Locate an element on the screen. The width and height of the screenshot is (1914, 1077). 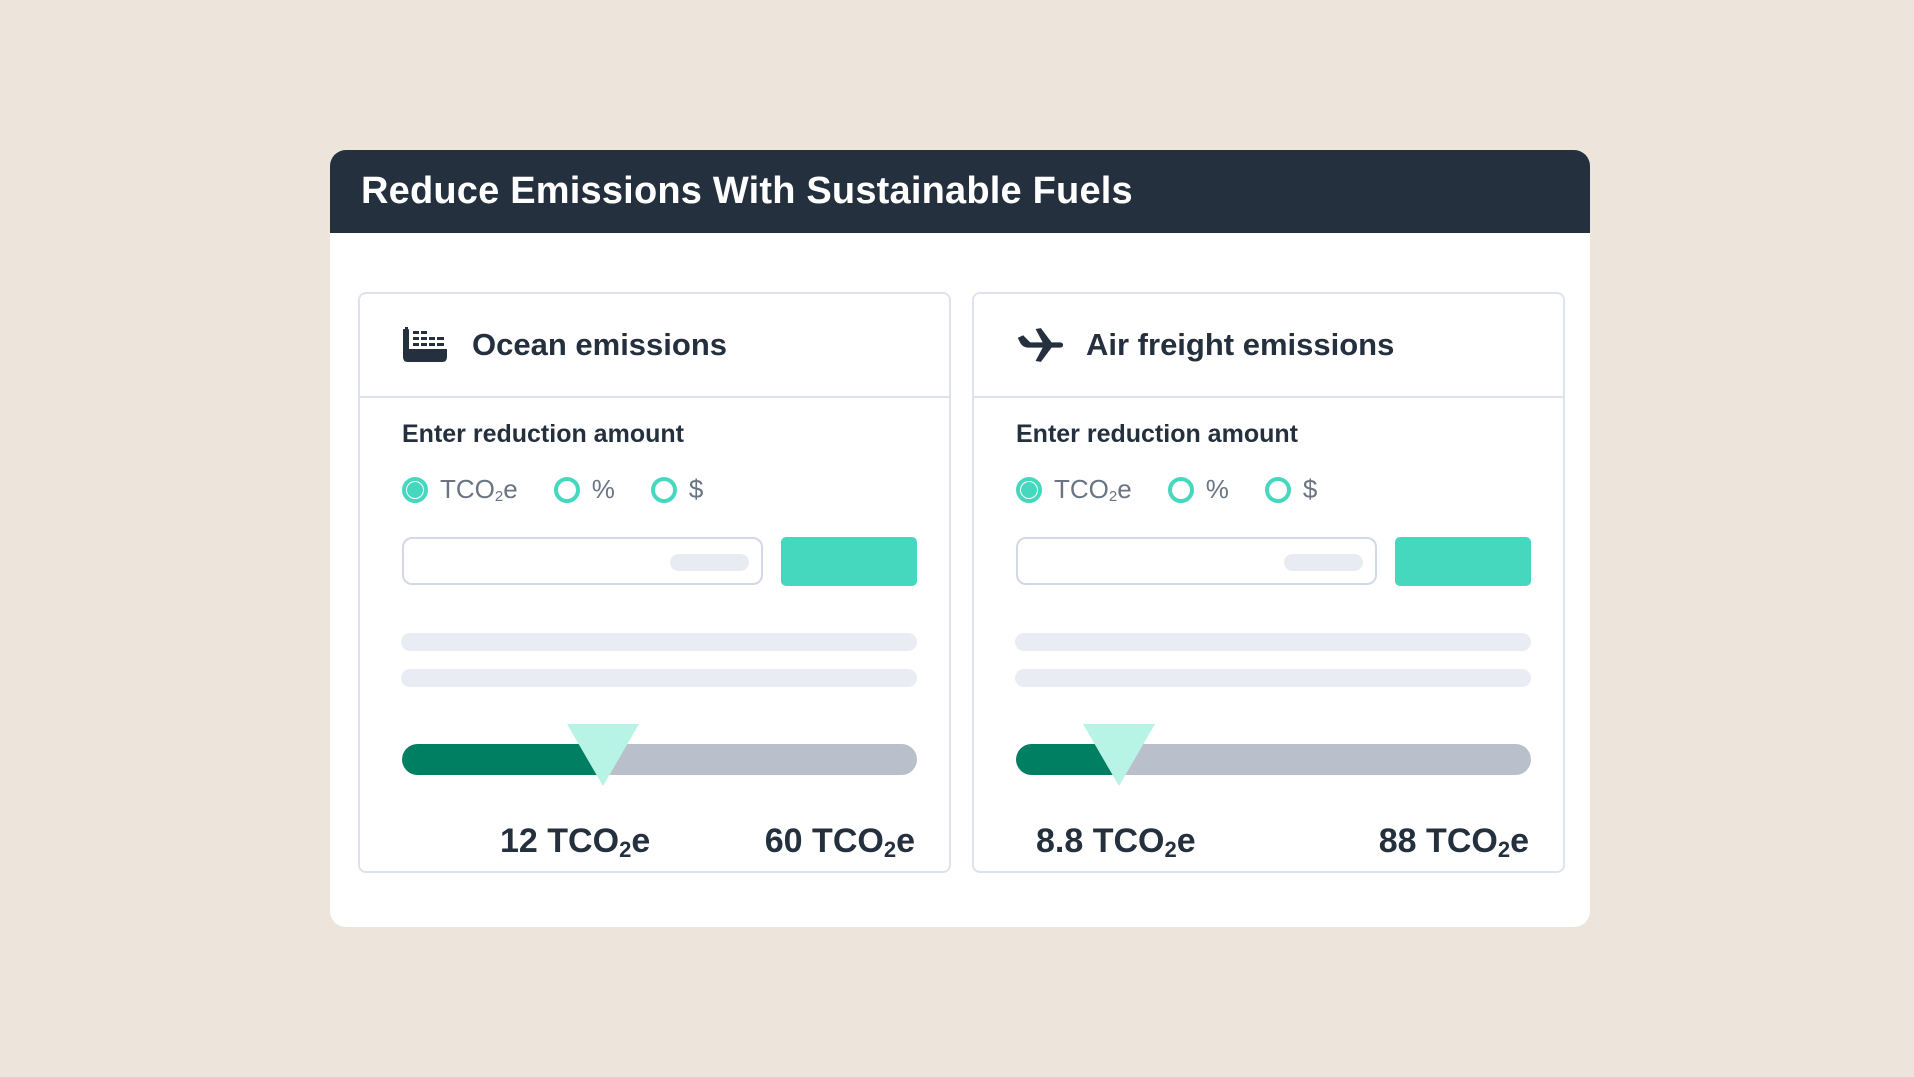
panel-header: Ocean emissions is located at coordinates (654, 346).